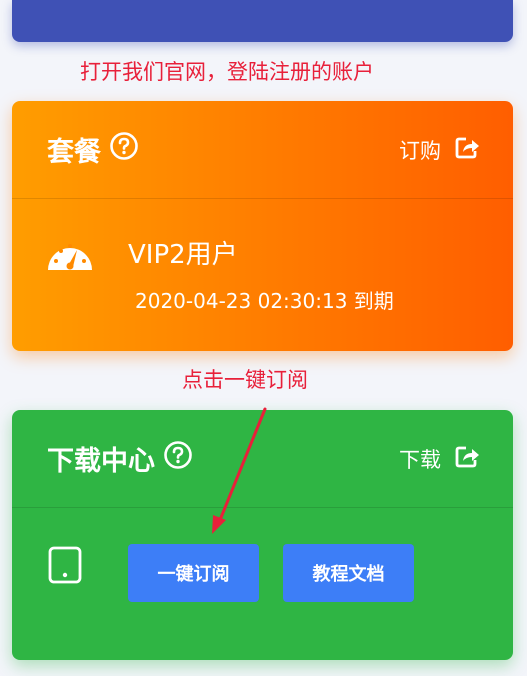  I want to click on tutorial-docs-button: 教程文档, so click(348, 573).